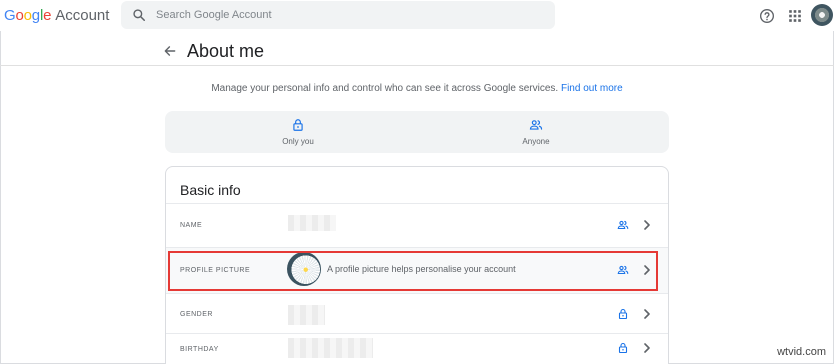  What do you see at coordinates (298, 141) in the screenshot?
I see `legend-only-you-label: Only you` at bounding box center [298, 141].